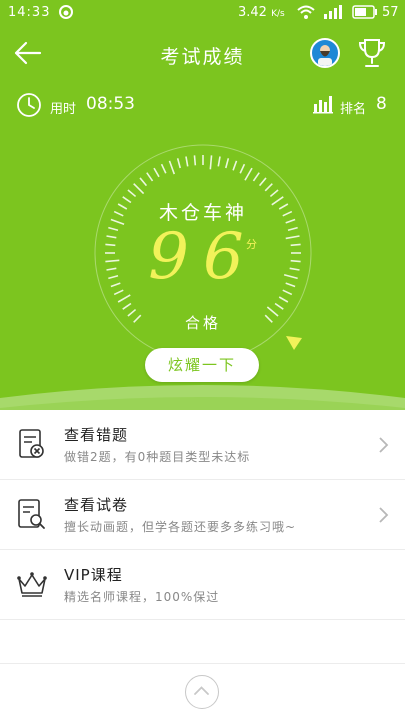  I want to click on app-icon, so click(66, 14).